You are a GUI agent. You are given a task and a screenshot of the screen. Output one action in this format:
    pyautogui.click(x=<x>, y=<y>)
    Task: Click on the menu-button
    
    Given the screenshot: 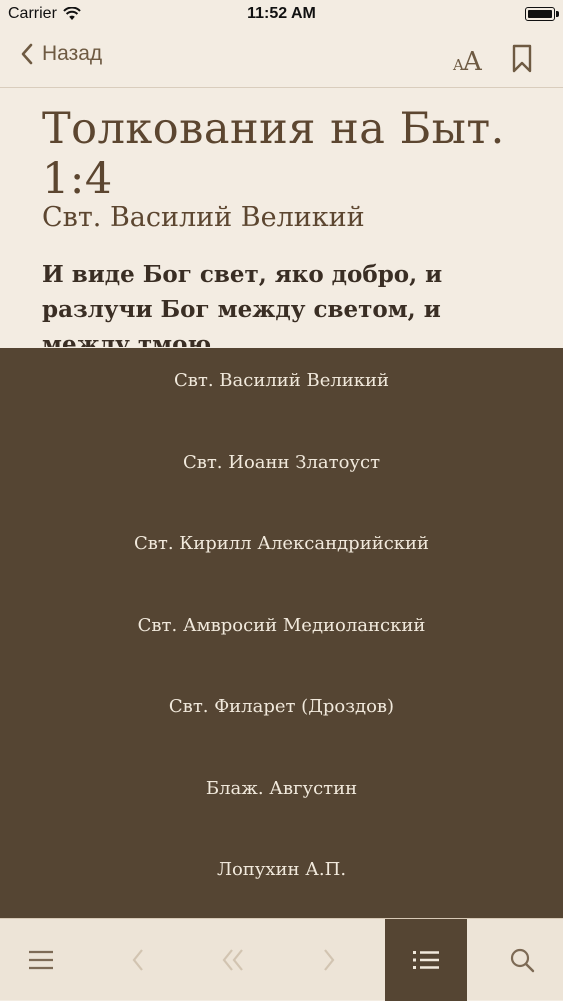 What is the action you would take?
    pyautogui.click(x=41, y=960)
    